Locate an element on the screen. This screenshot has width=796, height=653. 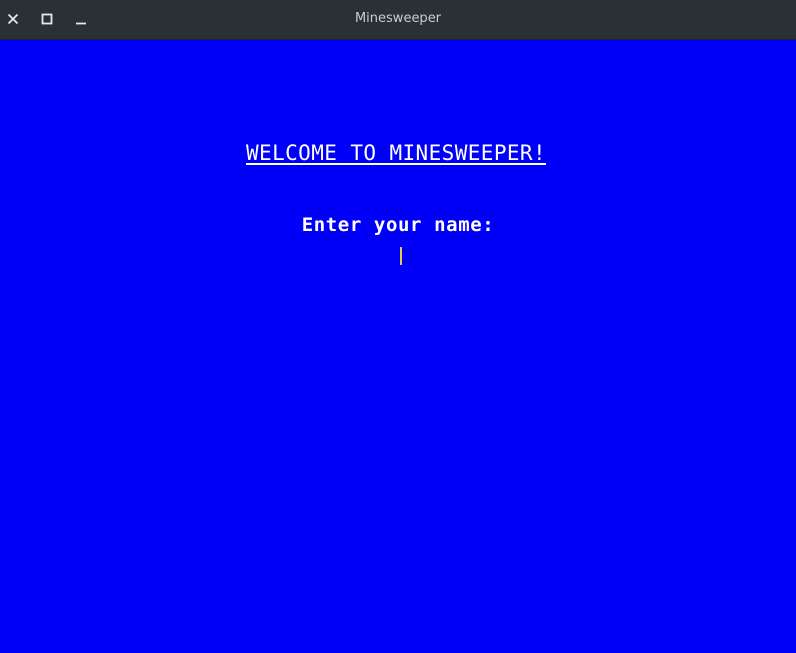
welcome-heading: WELCOME TO MINESWEEPER! is located at coordinates (396, 153).